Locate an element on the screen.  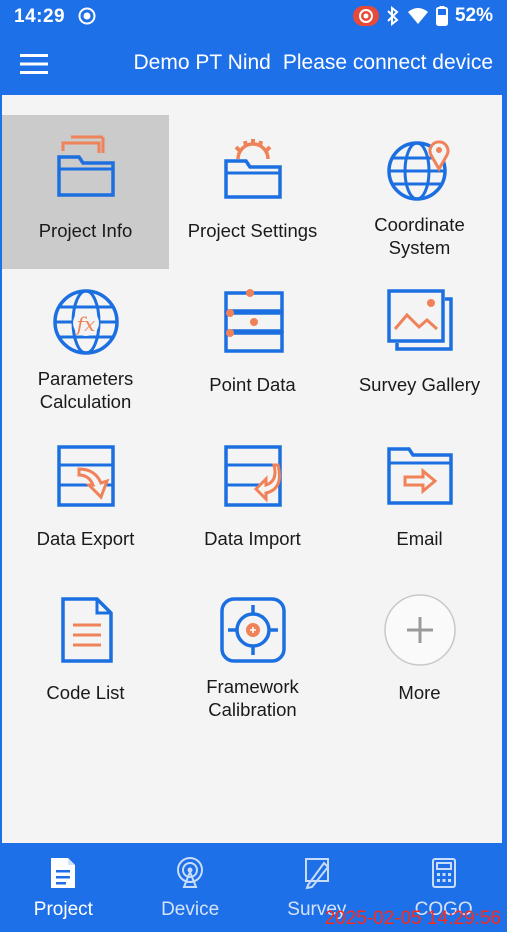
timestamp-watermark: 2025-02-05 14:29:56 is located at coordinates (412, 918).